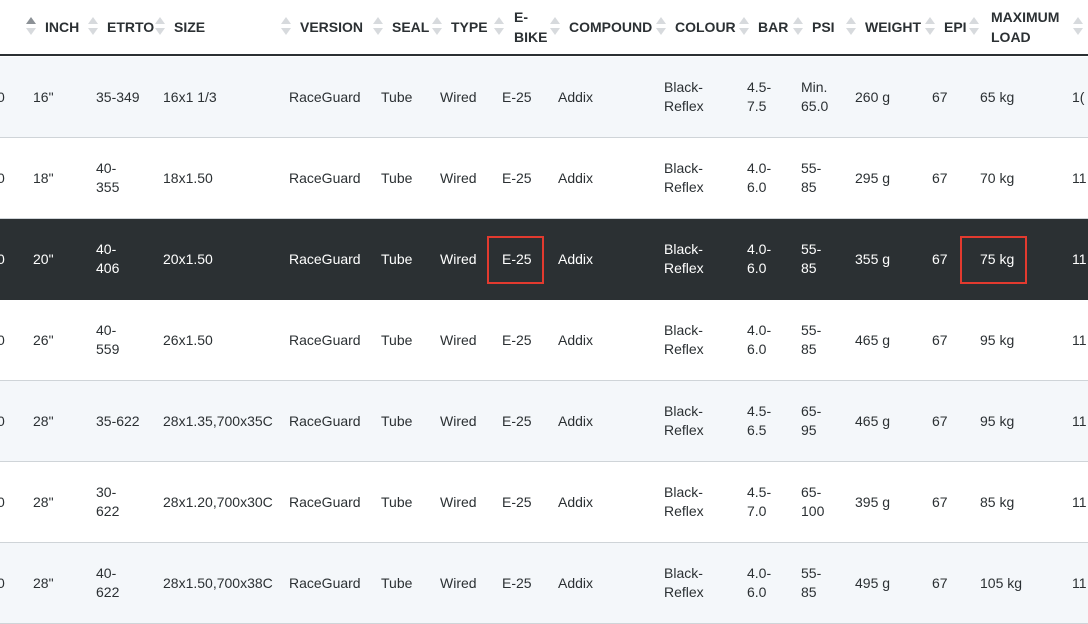 The width and height of the screenshot is (1088, 624). I want to click on column-header-psi: PSI, so click(823, 27).